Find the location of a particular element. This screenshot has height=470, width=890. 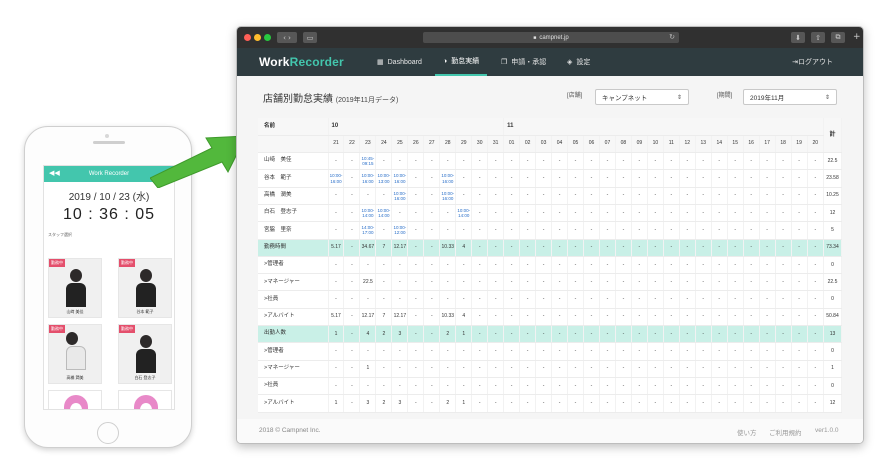

shift-time: 14:00- 17:00 is located at coordinates (367, 230).